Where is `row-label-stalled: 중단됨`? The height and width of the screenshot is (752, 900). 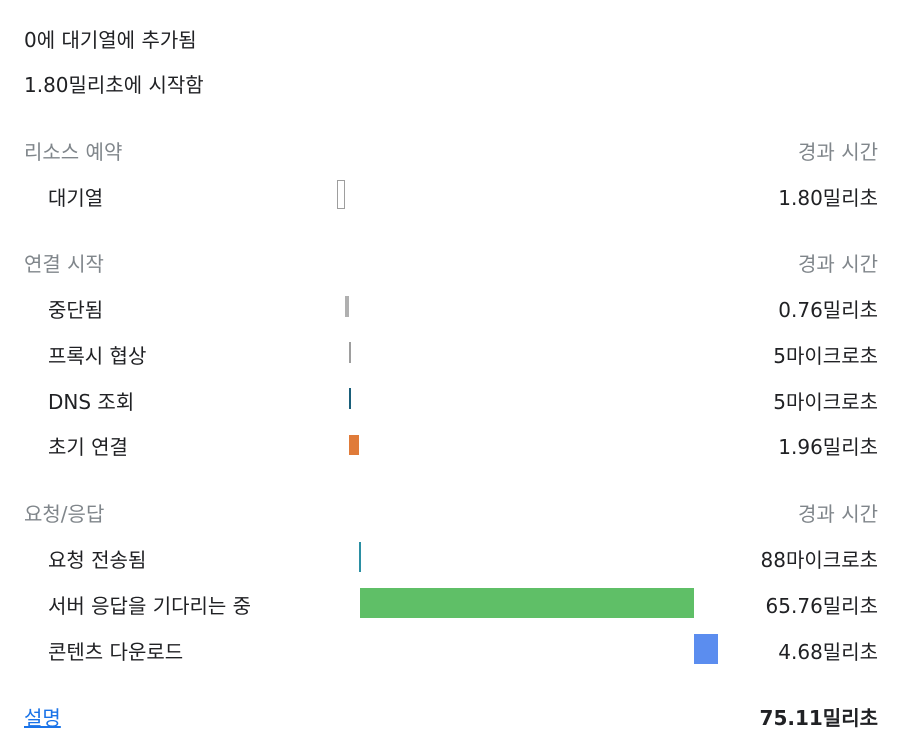
row-label-stalled: 중단됨 is located at coordinates (76, 310).